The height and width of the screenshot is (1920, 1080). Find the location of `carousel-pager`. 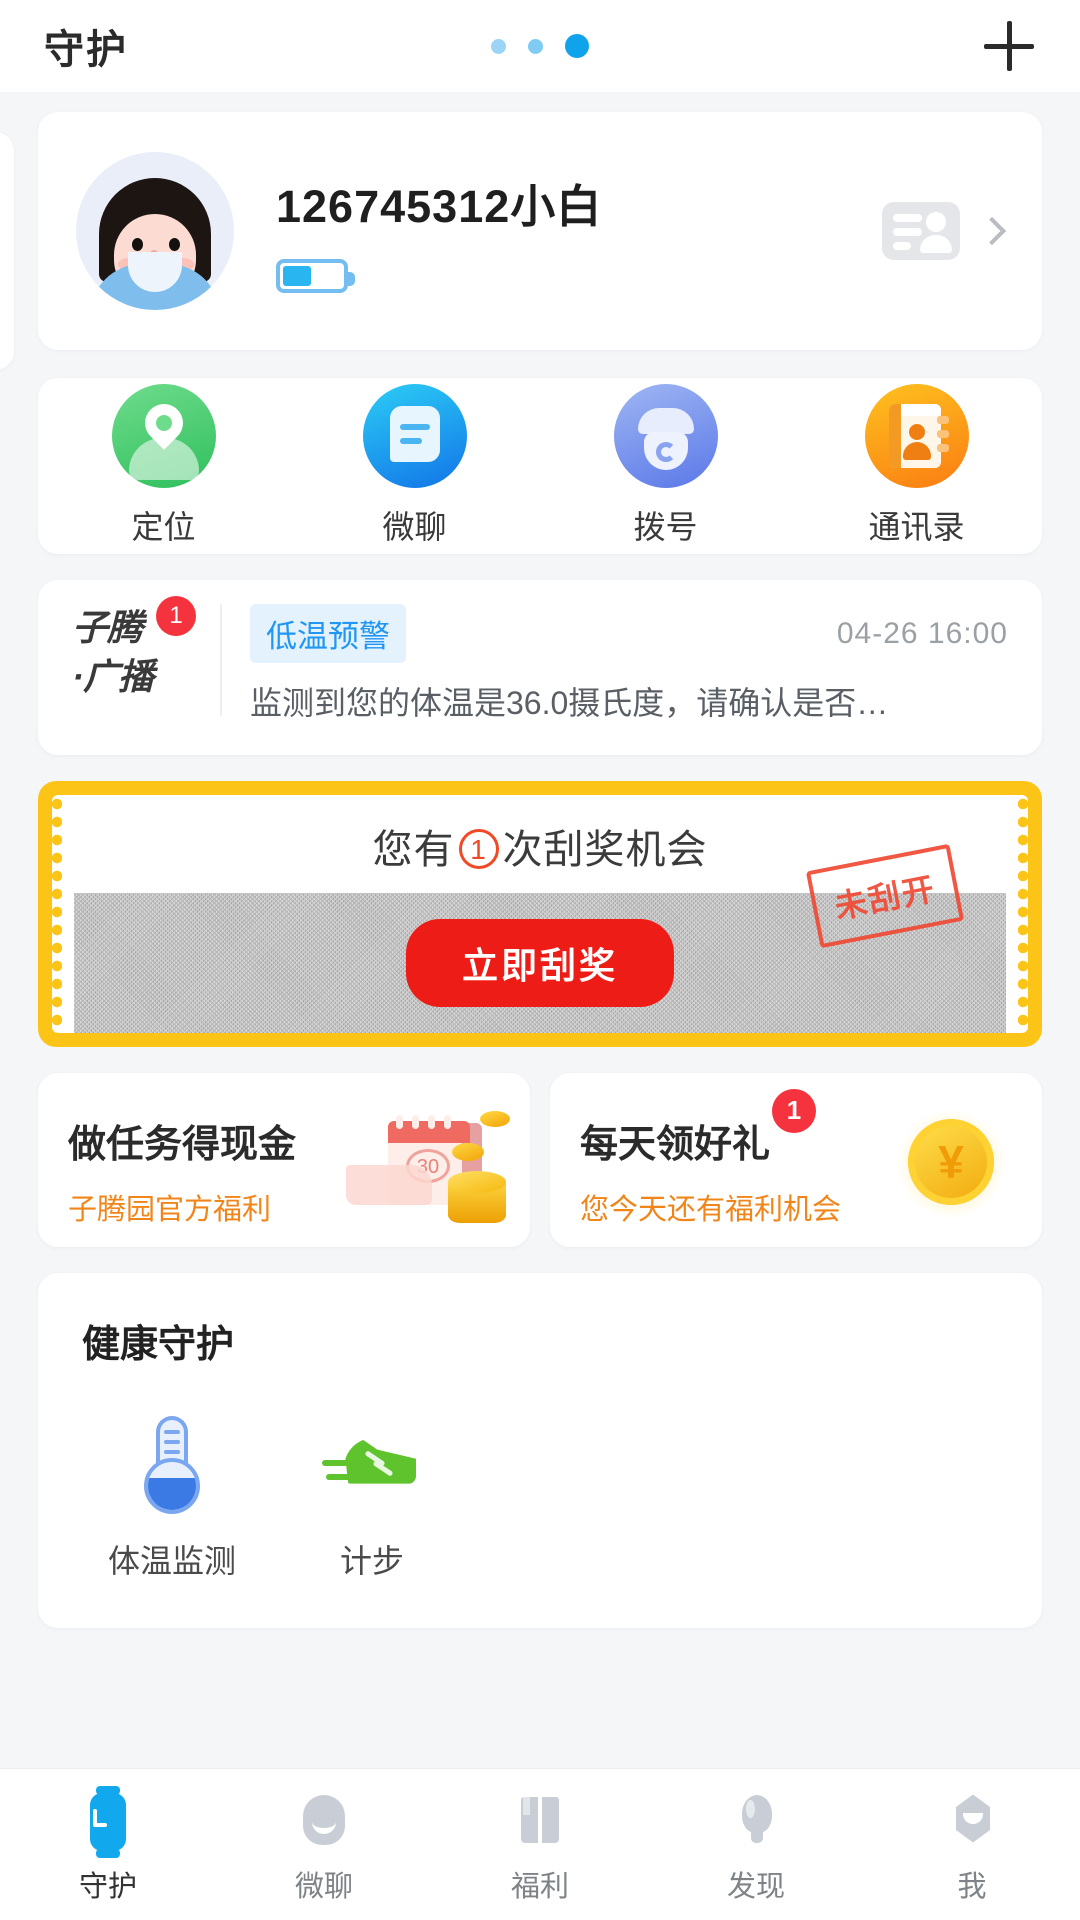

carousel-pager is located at coordinates (540, 46).